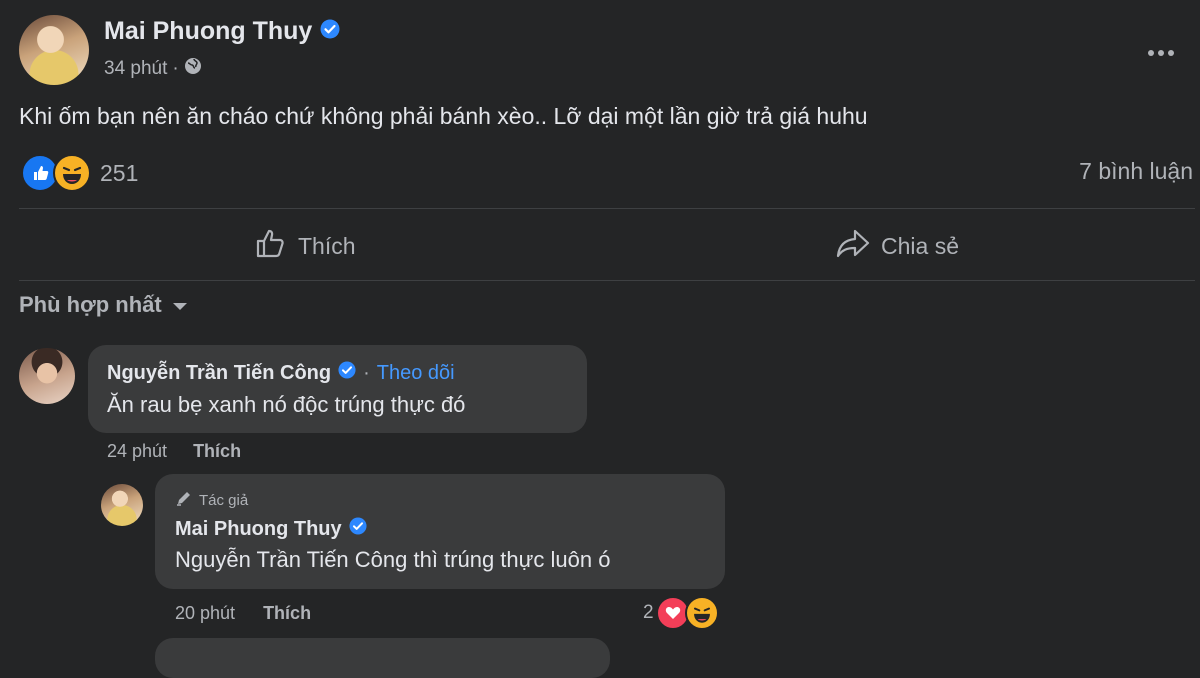 The width and height of the screenshot is (1200, 678). Describe the element at coordinates (286, 404) in the screenshot. I see `comment-text: Ăn rau bẹ xanh nó độc trúng thực đó` at that location.